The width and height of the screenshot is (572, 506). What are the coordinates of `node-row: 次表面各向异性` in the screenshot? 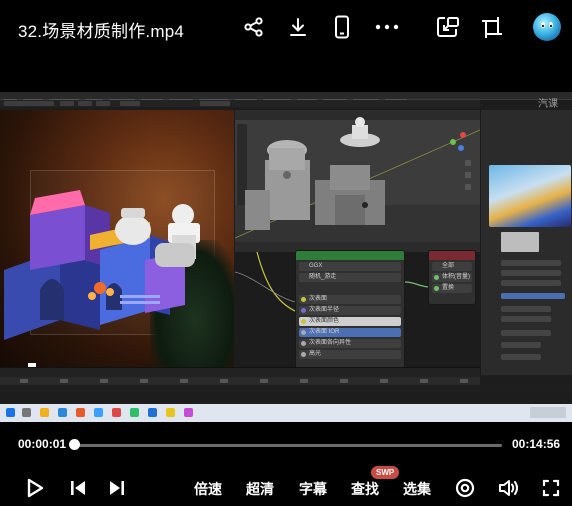 It's located at (350, 343).